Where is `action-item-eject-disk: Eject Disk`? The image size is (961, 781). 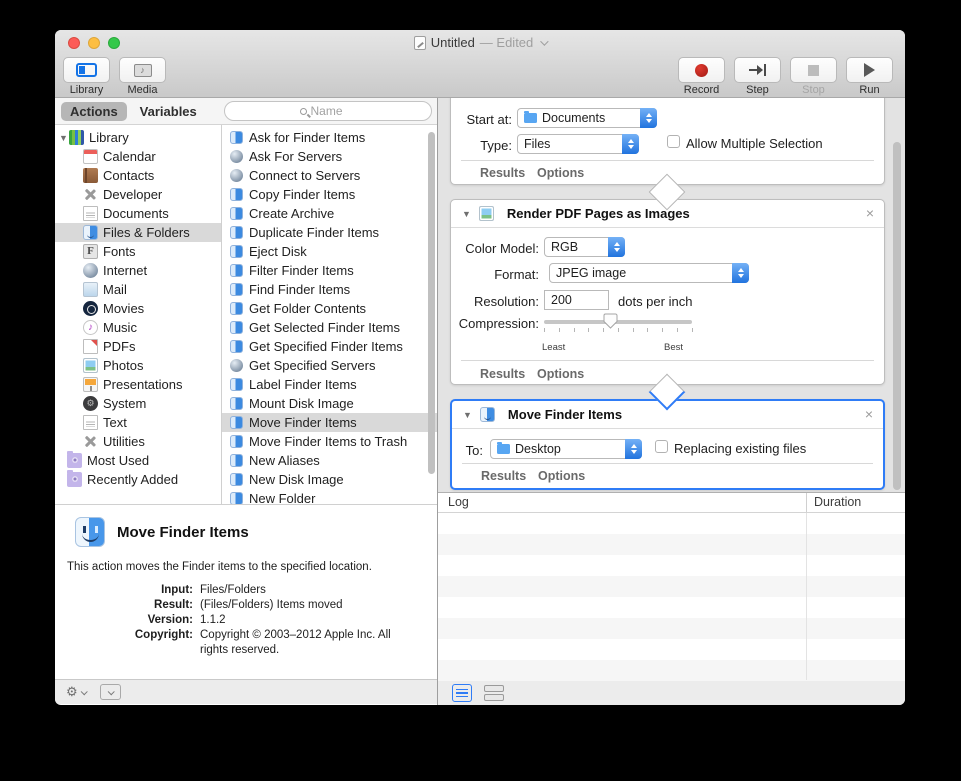
action-item-eject-disk: Eject Disk is located at coordinates (329, 251).